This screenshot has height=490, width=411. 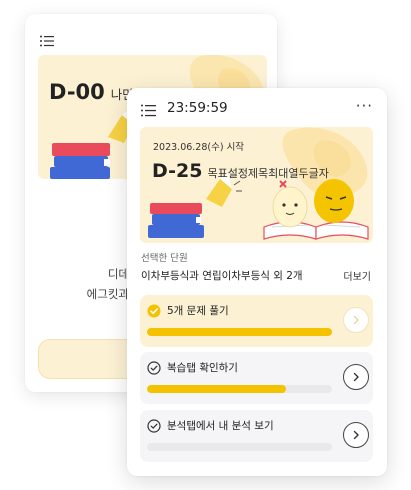 What do you see at coordinates (199, 147) in the screenshot?
I see `start-date: 2023.06.28(수) 시작` at bounding box center [199, 147].